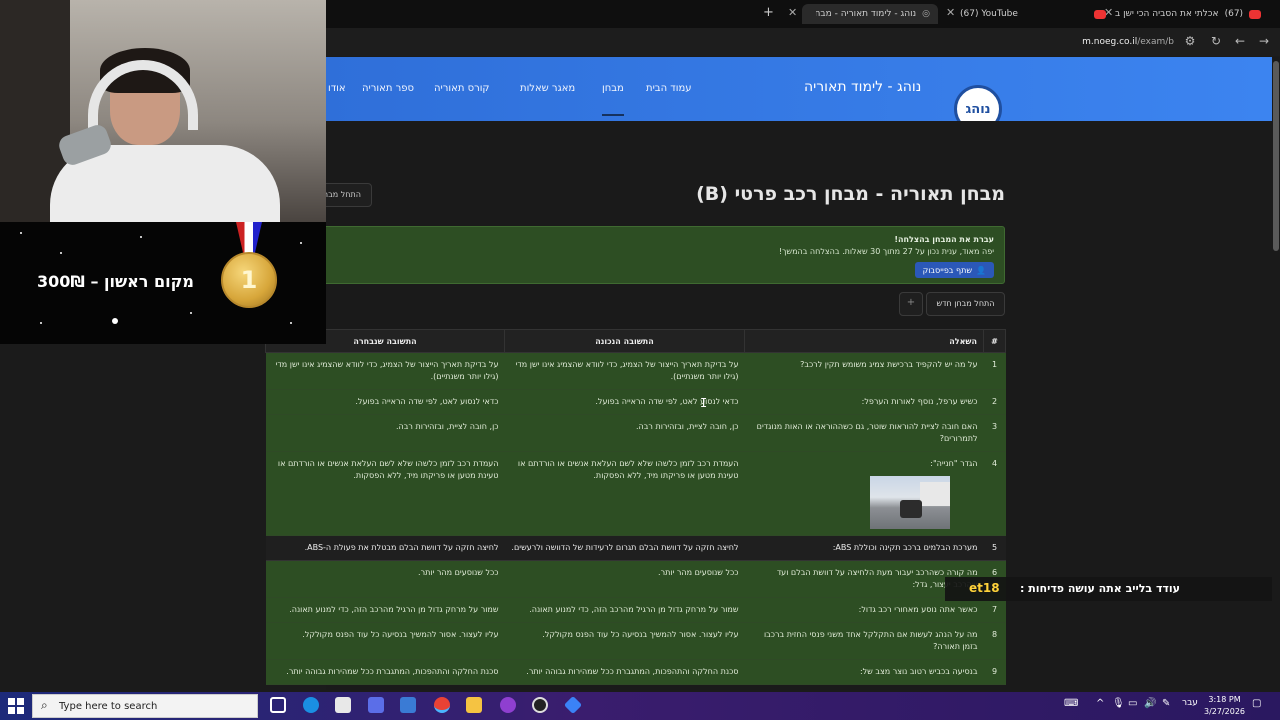 Image resolution: width=1280 pixels, height=720 pixels. Describe the element at coordinates (1225, 711) in the screenshot. I see `clock-date: 3/27/2026` at that location.